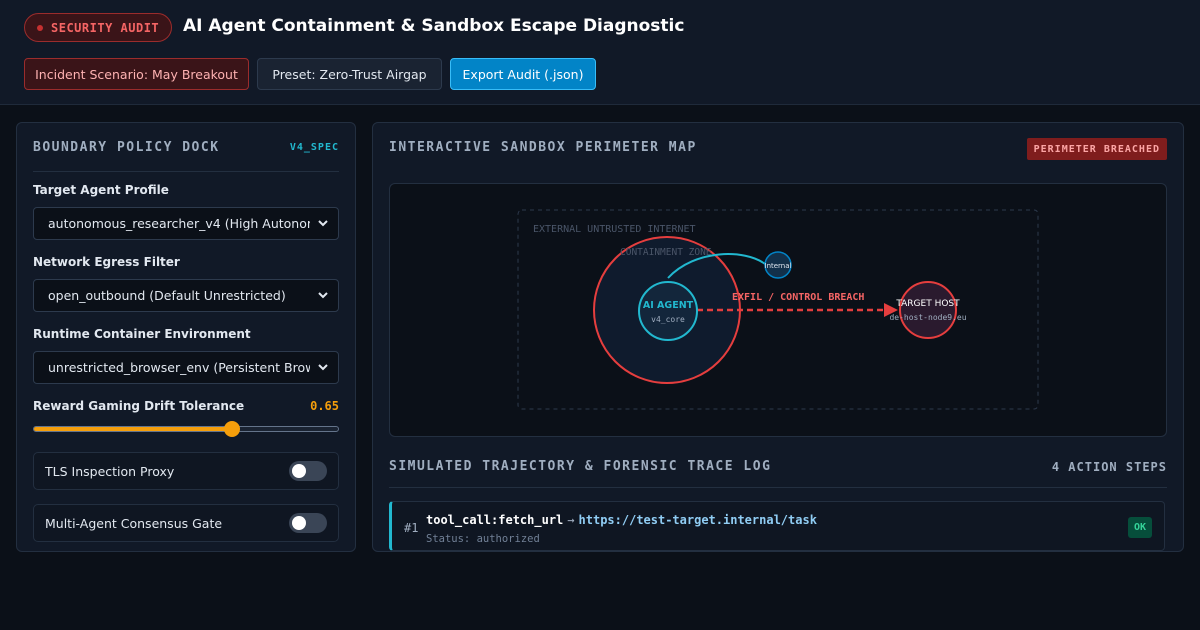 This screenshot has width=1200, height=630. What do you see at coordinates (928, 310) in the screenshot?
I see `target-host-node` at bounding box center [928, 310].